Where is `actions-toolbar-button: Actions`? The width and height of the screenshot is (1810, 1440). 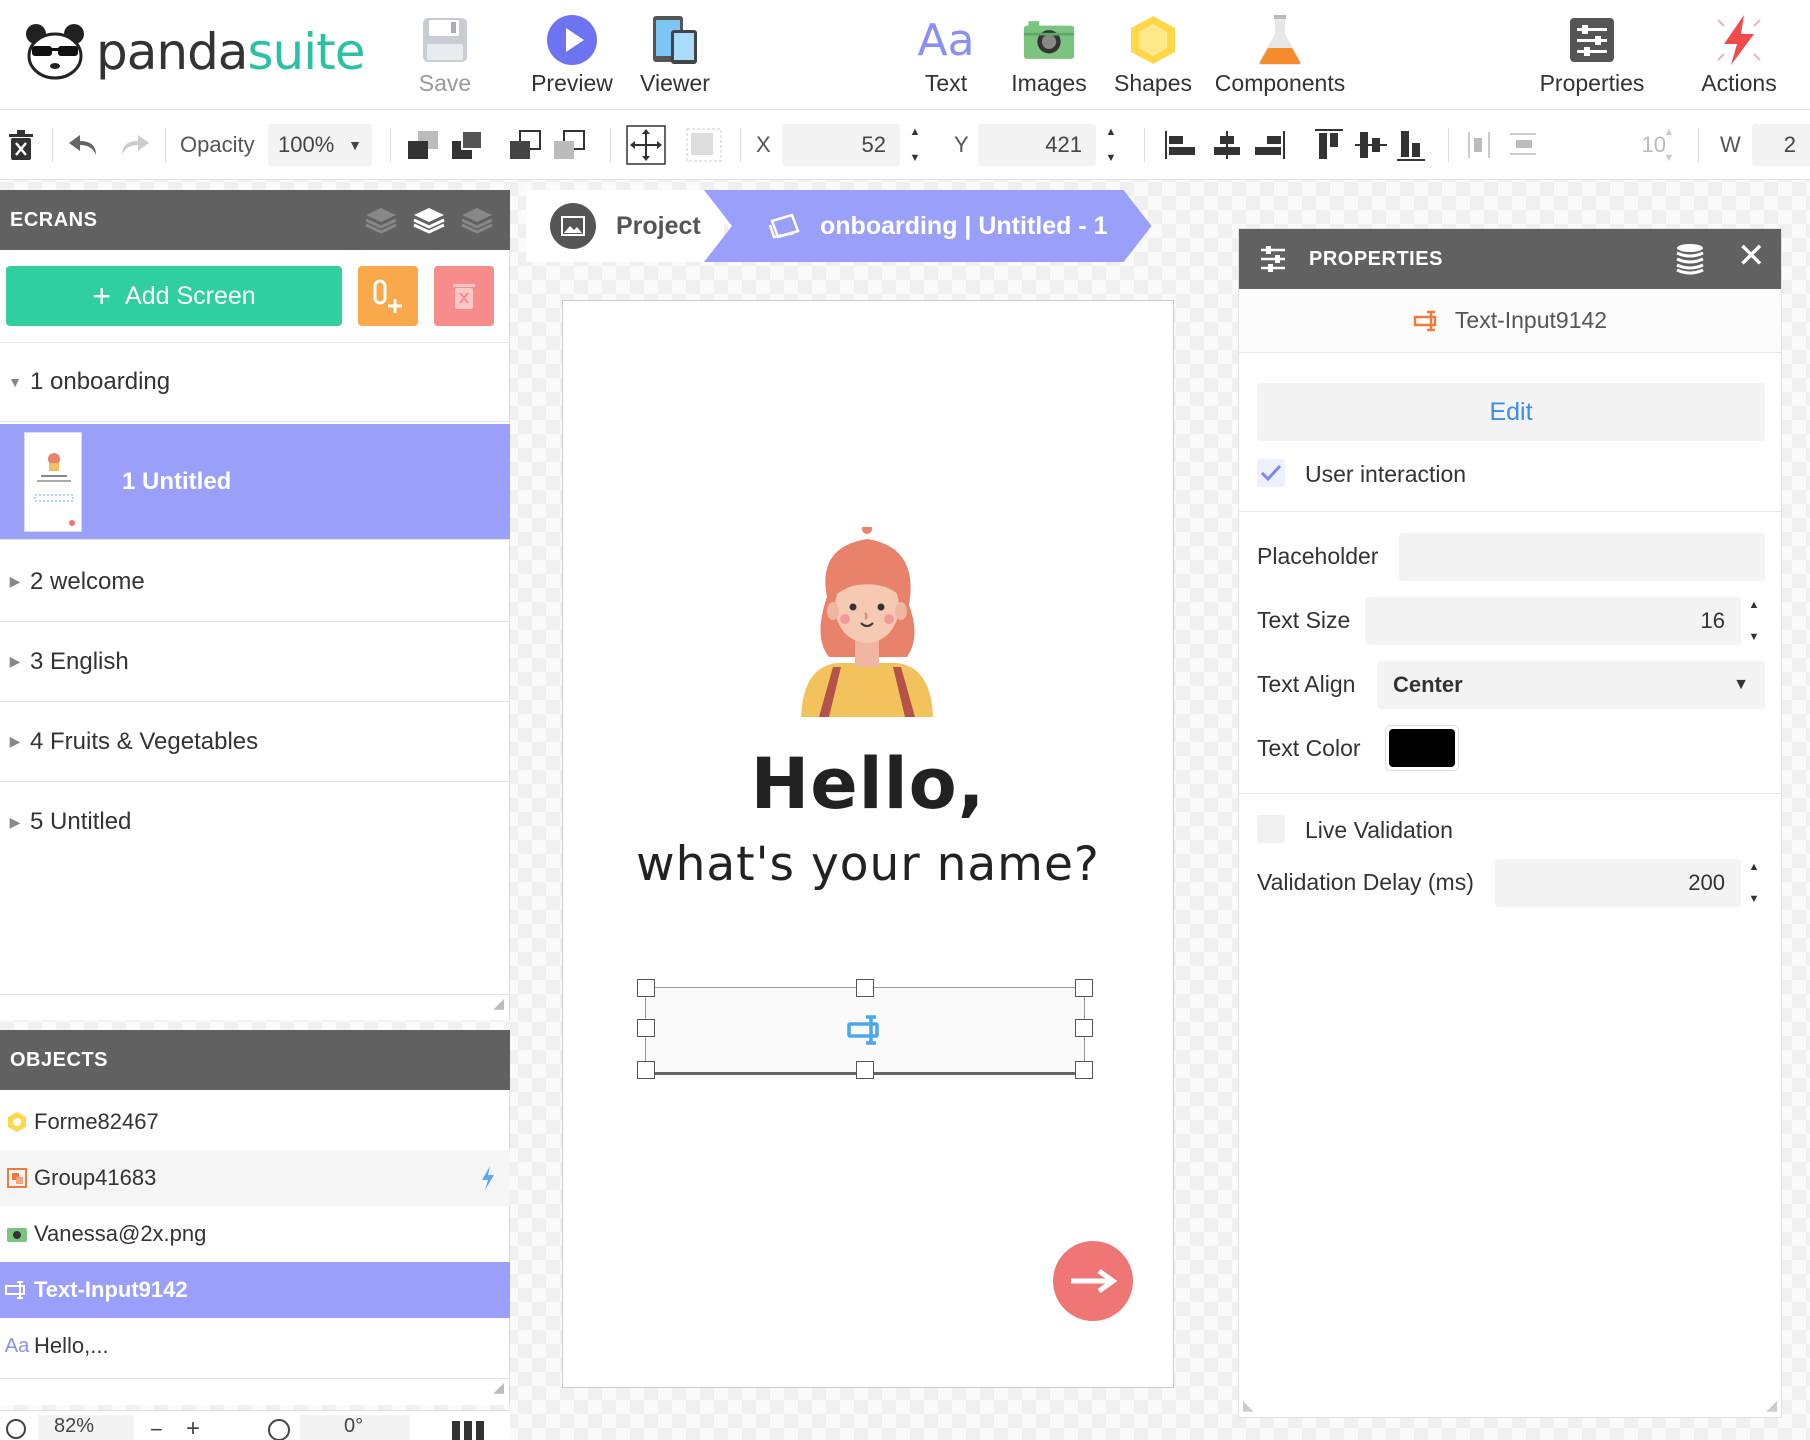
actions-toolbar-button: Actions is located at coordinates (1739, 55).